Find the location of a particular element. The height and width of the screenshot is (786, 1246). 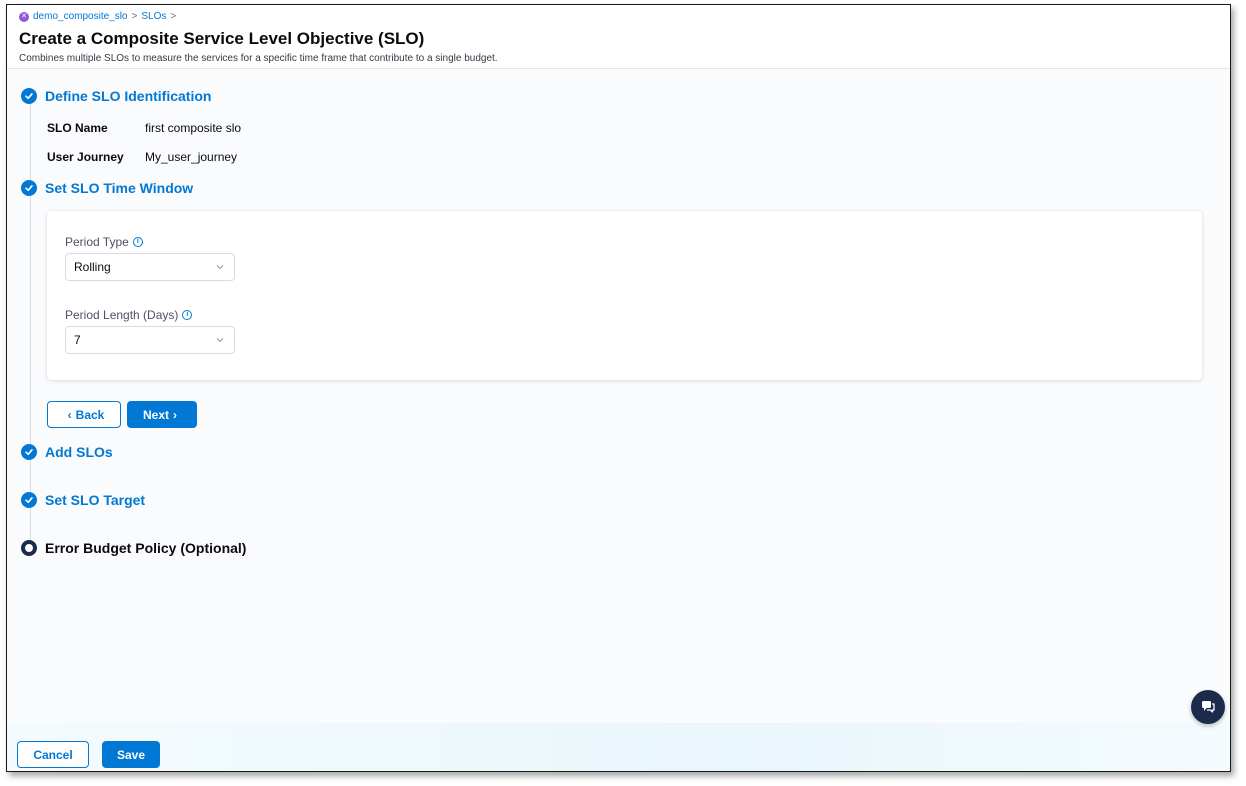

step-add-slos: Add SLOs is located at coordinates (67, 452).